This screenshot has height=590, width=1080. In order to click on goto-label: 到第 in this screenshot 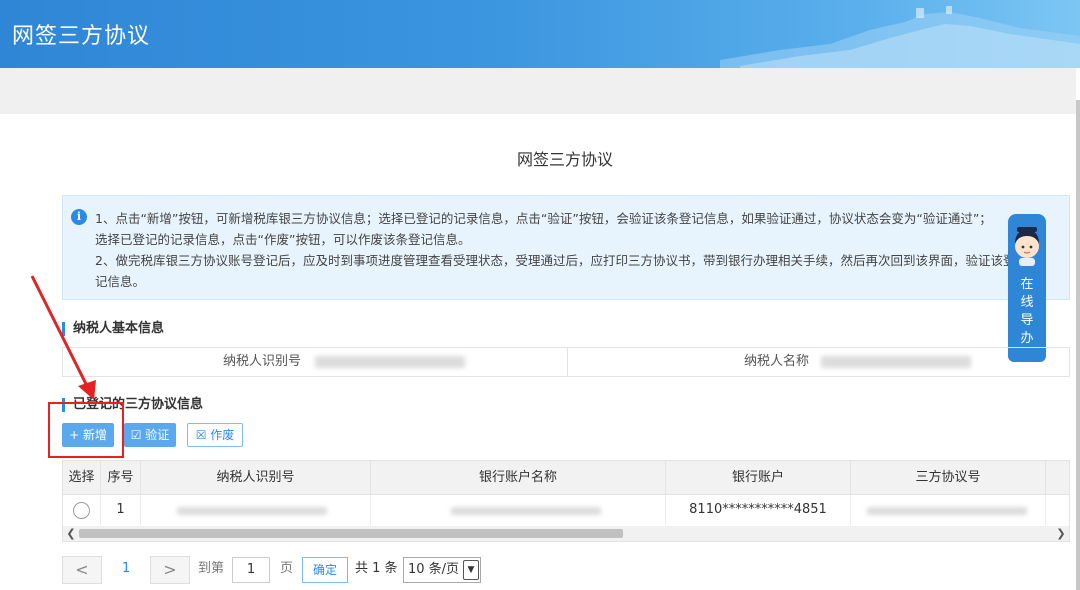, I will do `click(211, 568)`.